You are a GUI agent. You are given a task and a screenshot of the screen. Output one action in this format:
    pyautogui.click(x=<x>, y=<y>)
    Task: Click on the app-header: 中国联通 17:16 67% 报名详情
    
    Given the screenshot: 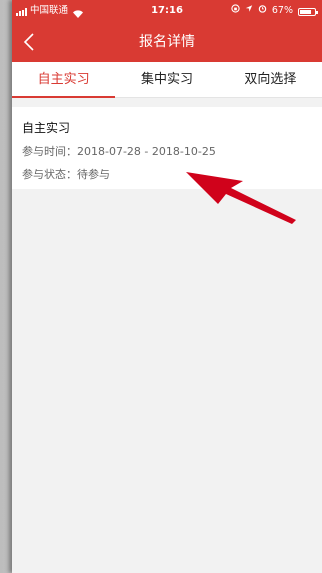 What is the action you would take?
    pyautogui.click(x=167, y=31)
    